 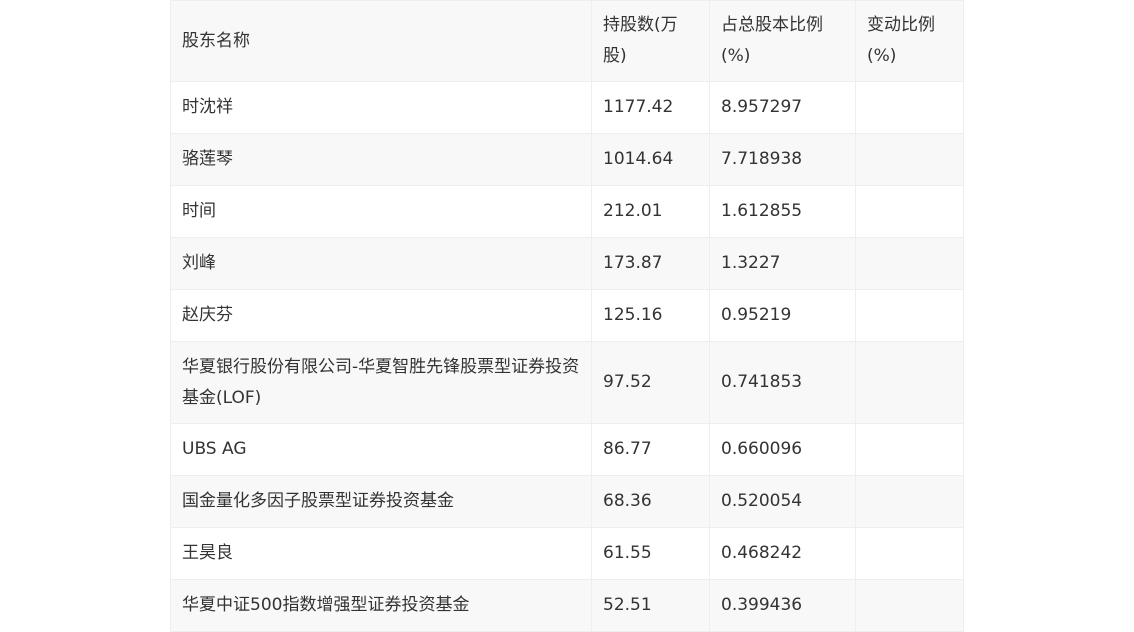 What do you see at coordinates (782, 449) in the screenshot?
I see `cell-share-ratio: 0.660096` at bounding box center [782, 449].